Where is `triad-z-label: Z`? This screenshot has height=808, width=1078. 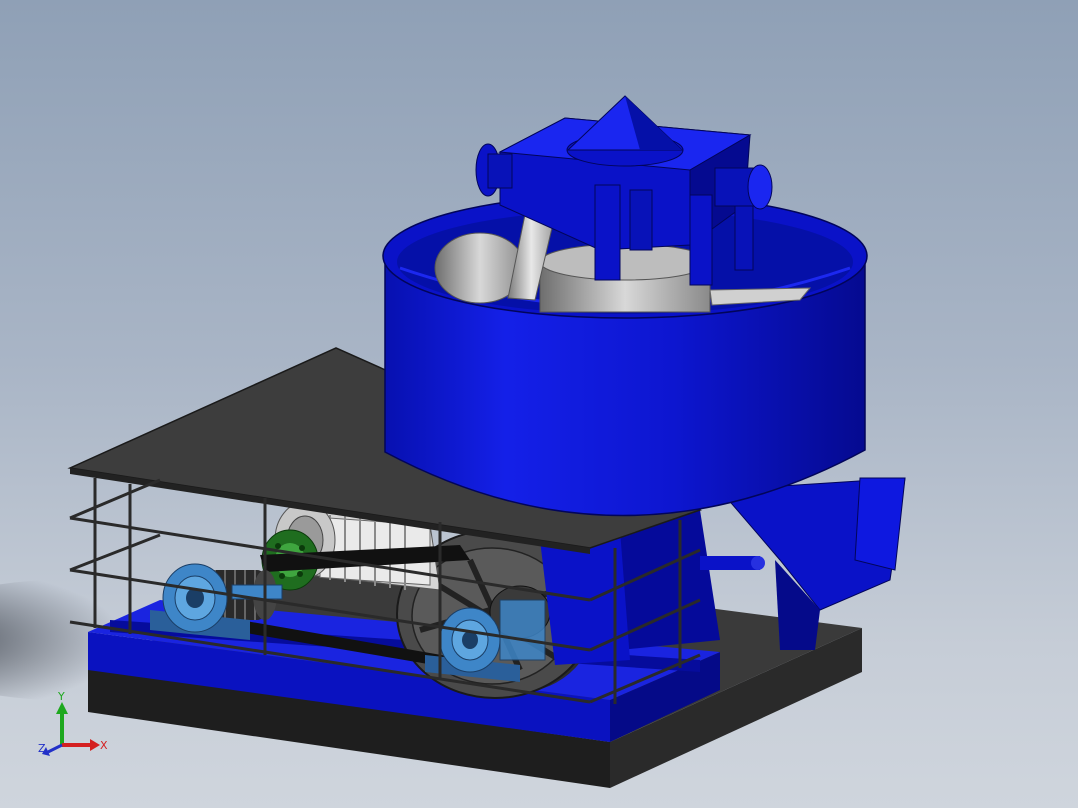 triad-z-label: Z is located at coordinates (42, 748).